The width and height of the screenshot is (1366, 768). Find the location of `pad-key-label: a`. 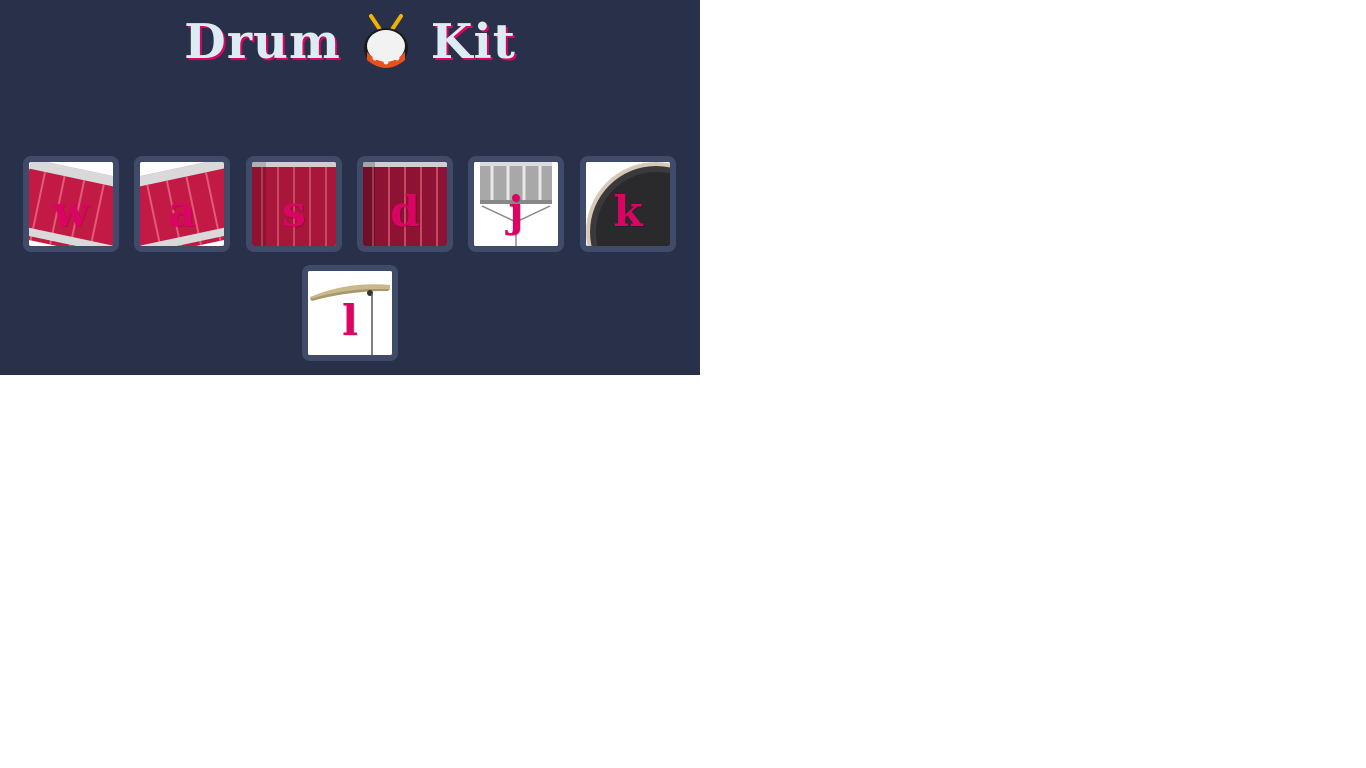

pad-key-label: a is located at coordinates (182, 211).